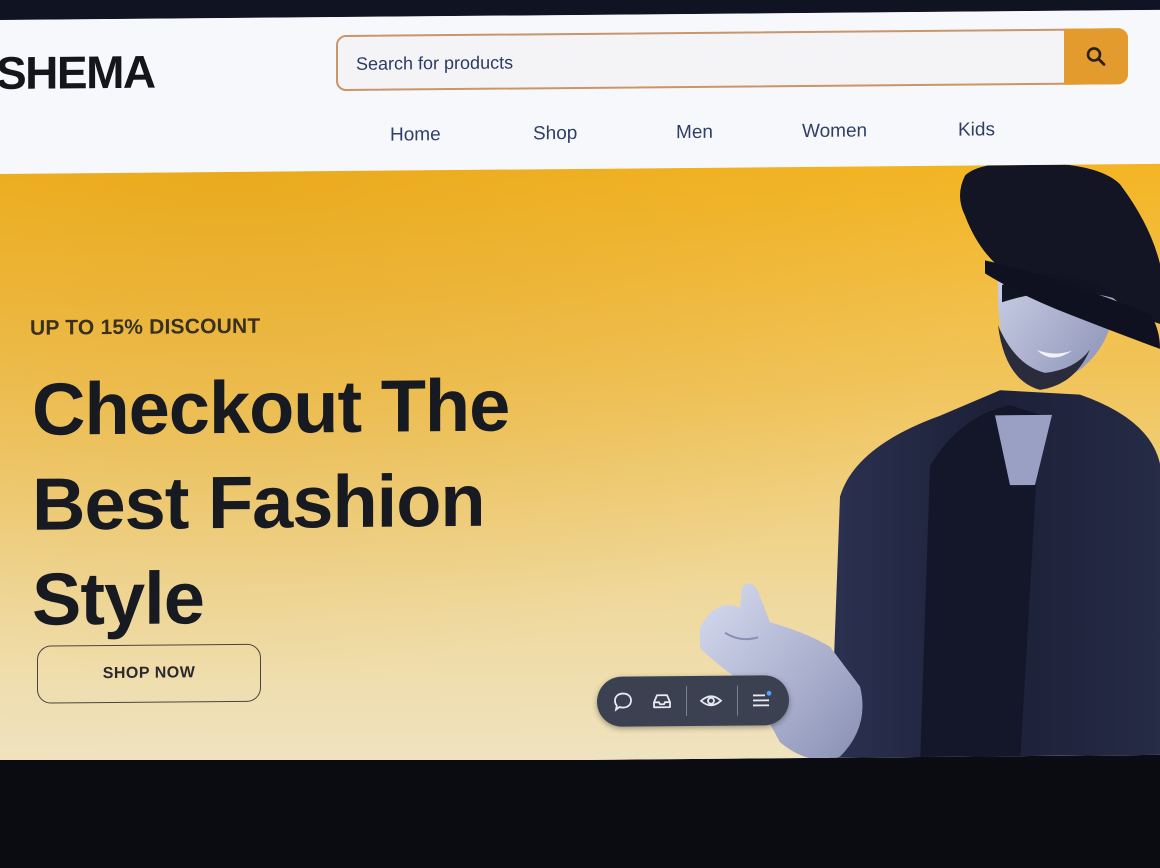 This screenshot has height=868, width=1160. What do you see at coordinates (693, 701) in the screenshot?
I see `floating-toolbar` at bounding box center [693, 701].